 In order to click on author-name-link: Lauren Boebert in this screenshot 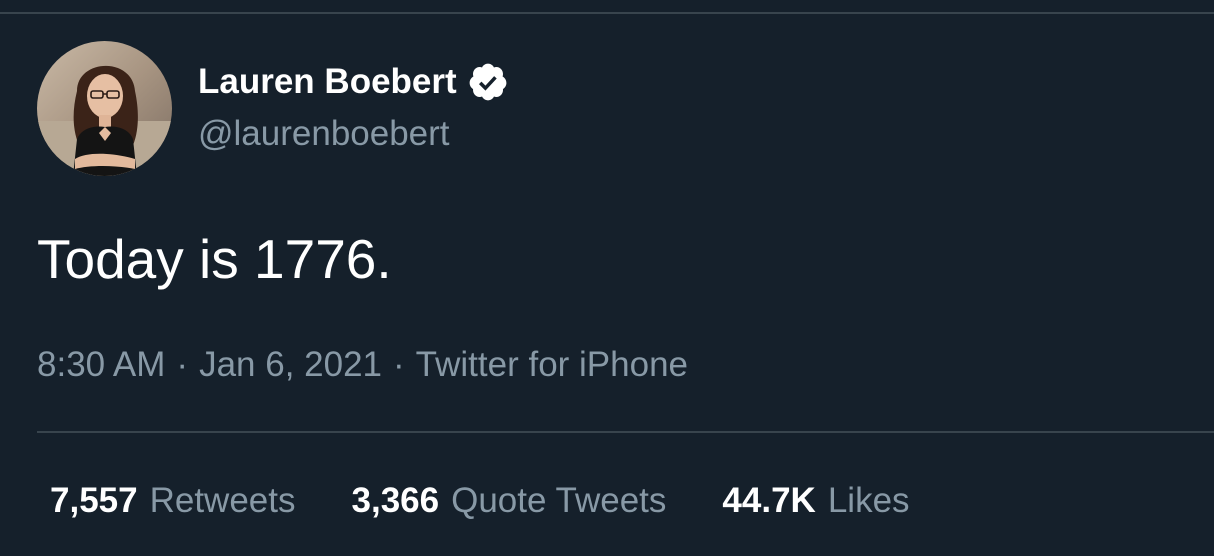, I will do `click(353, 82)`.